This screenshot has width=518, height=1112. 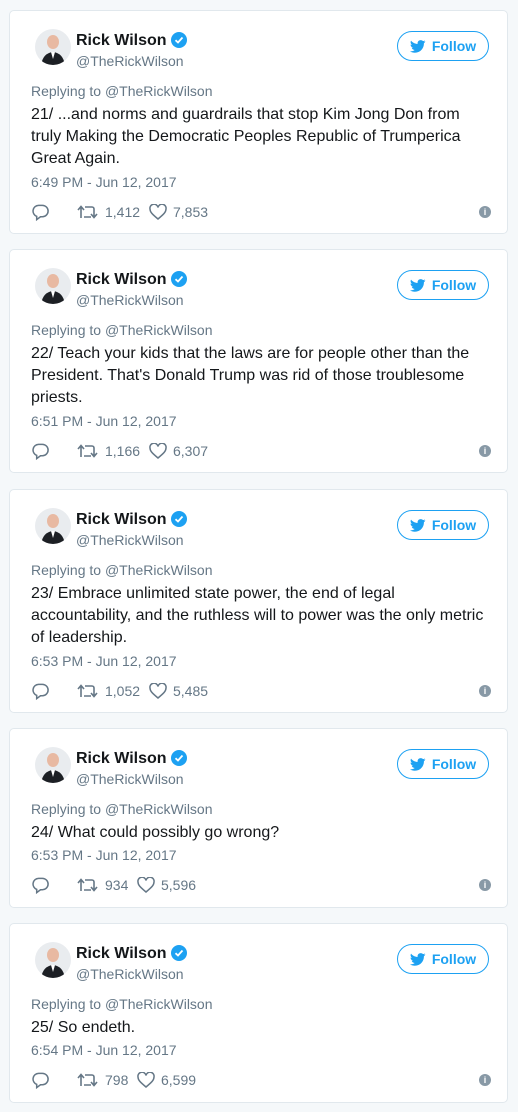 I want to click on like-button: 6,599, so click(x=166, y=1080).